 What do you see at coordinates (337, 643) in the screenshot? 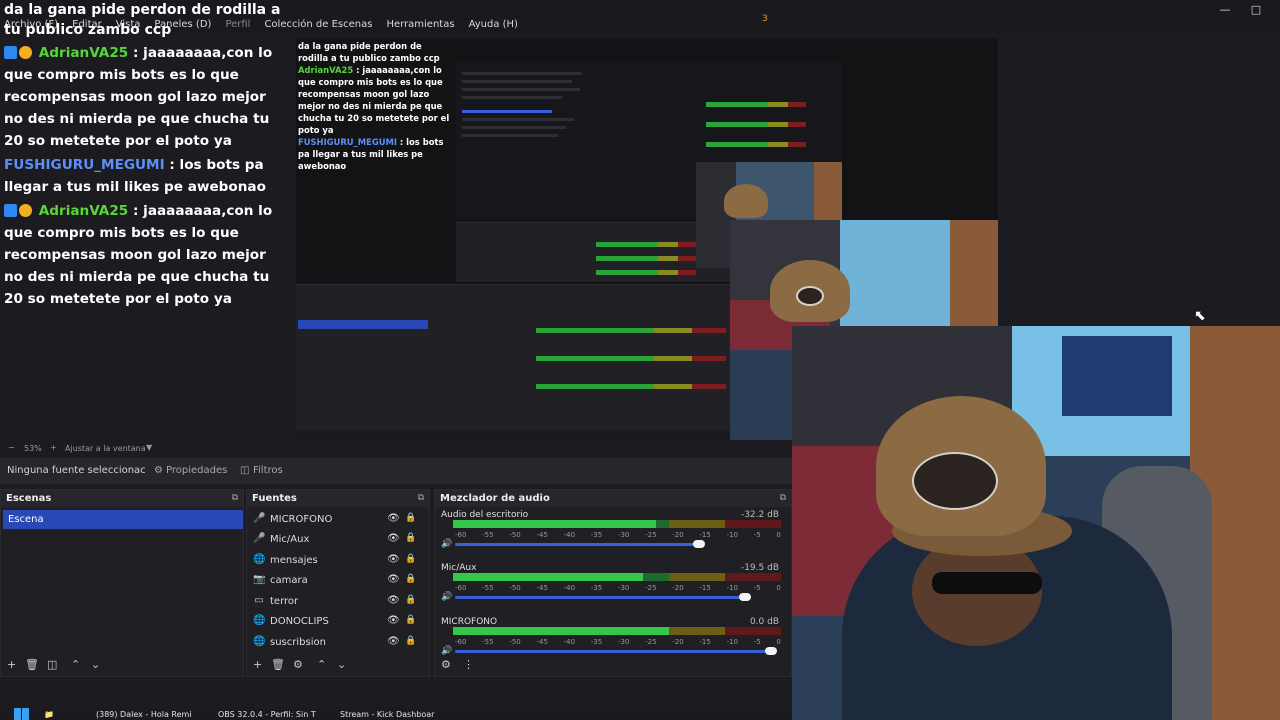
I see `source-item: 🌐 suscribsion 👁 🔒` at bounding box center [337, 643].